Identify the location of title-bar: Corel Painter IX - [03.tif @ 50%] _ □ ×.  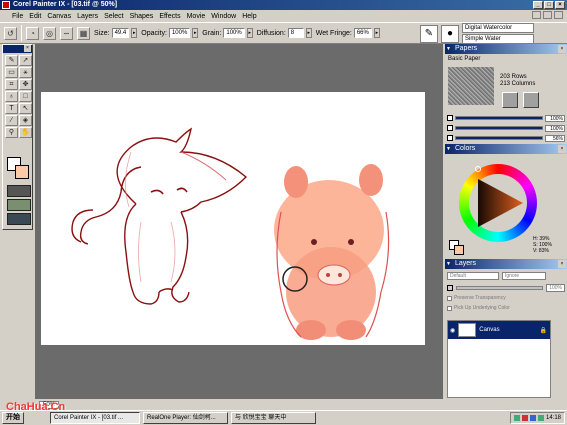
(283, 5).